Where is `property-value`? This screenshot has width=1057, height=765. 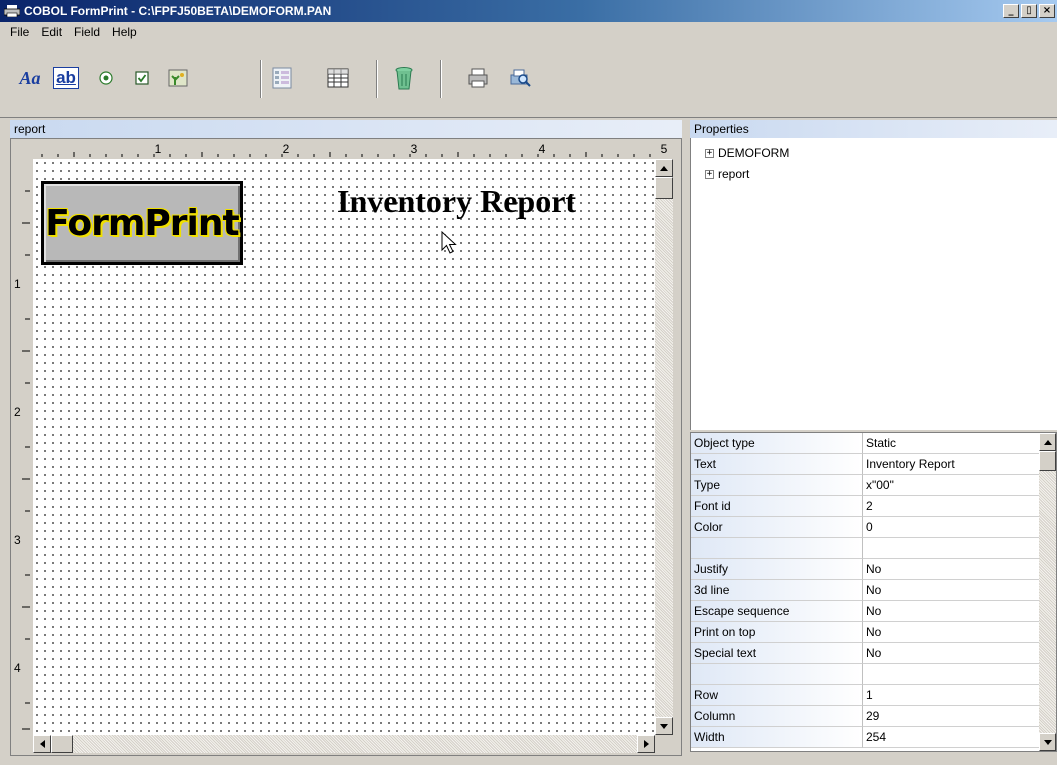 property-value is located at coordinates (951, 548).